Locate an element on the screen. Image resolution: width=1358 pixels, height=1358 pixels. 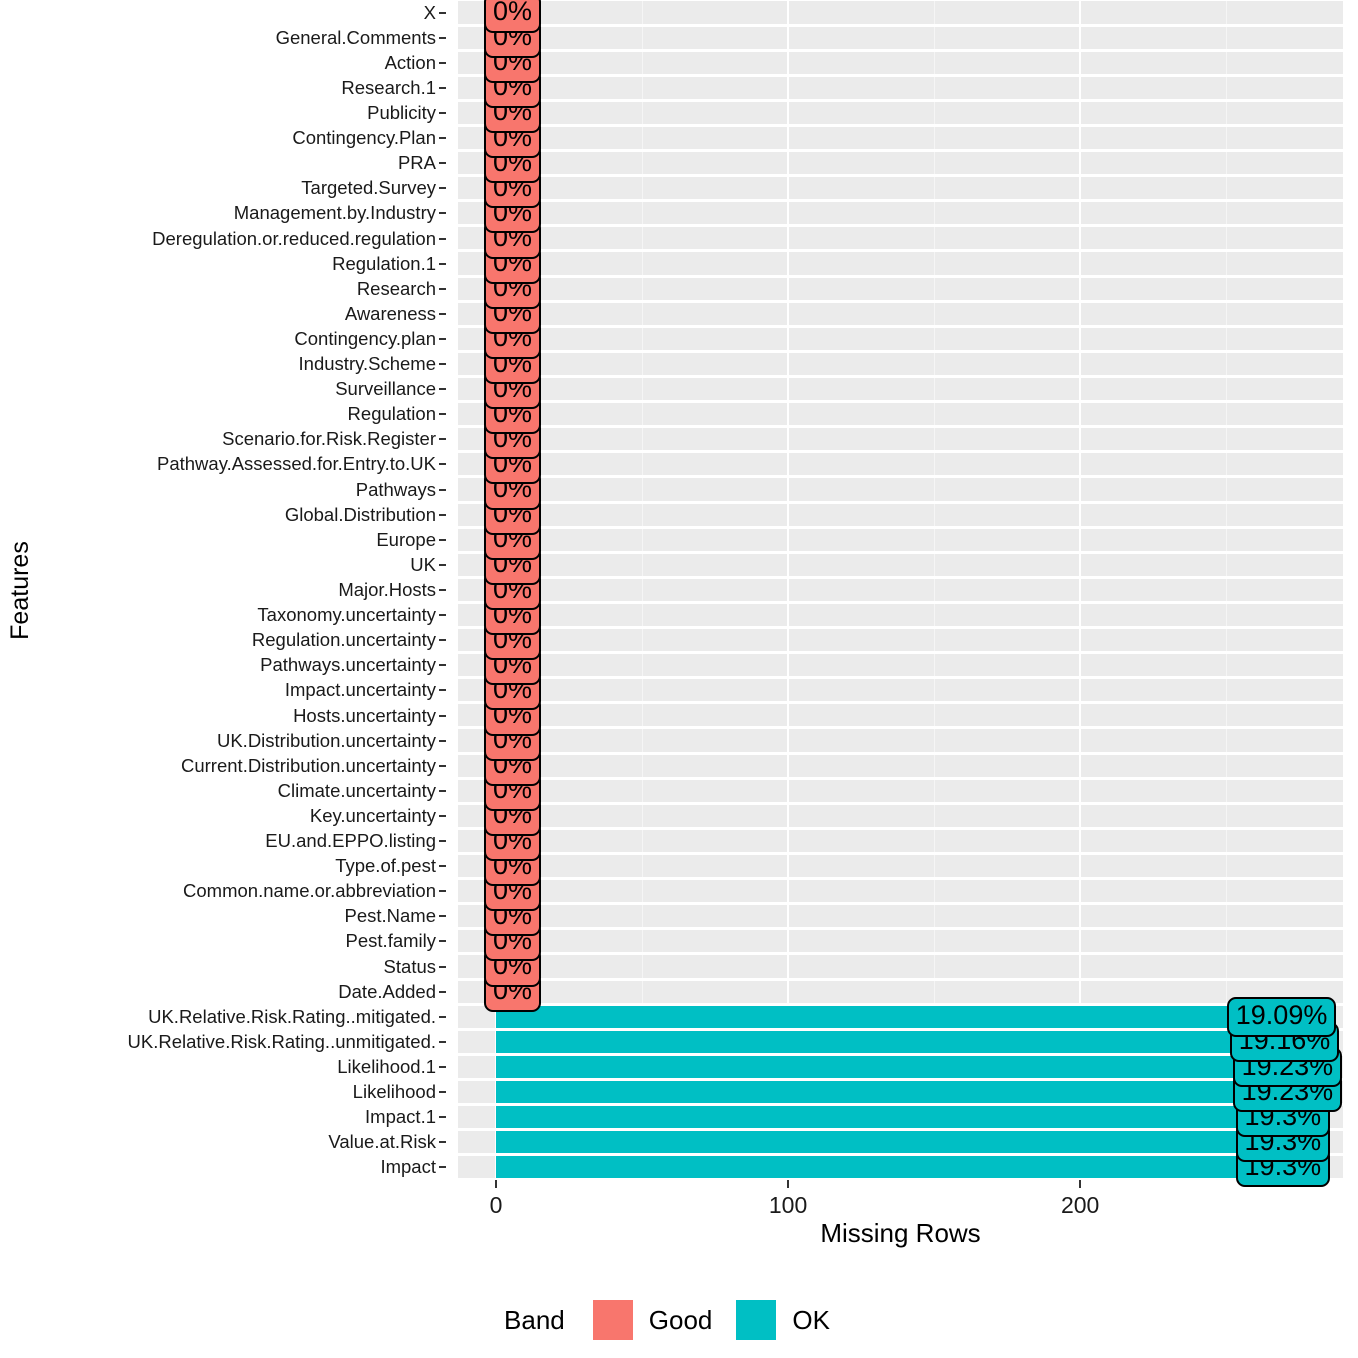
y-axis-tick-label: UK.Relative.Risk.Rating..mitigated. is located at coordinates (292, 1016).